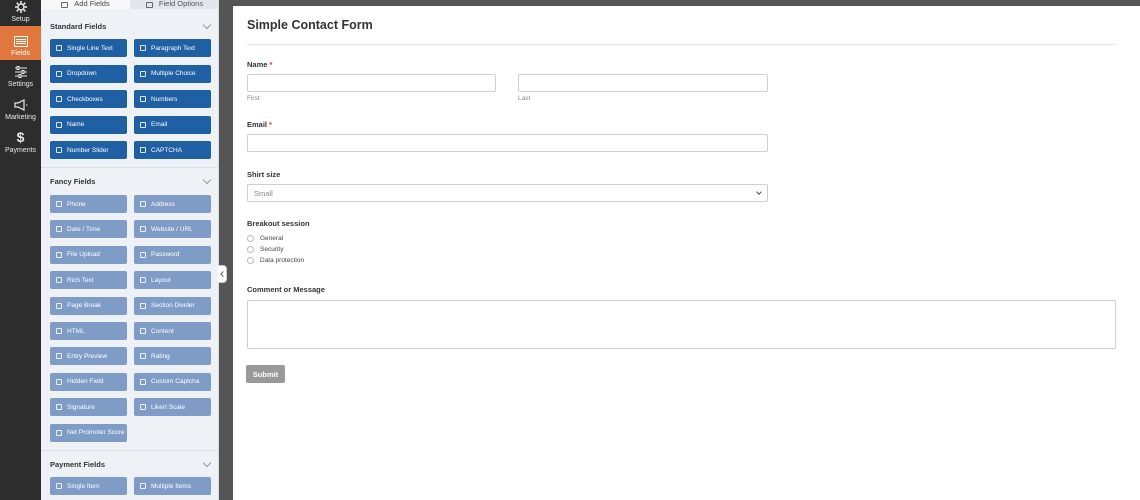 Image resolution: width=1140 pixels, height=500 pixels. I want to click on section-payment-fields: Payment Fields, so click(129, 464).